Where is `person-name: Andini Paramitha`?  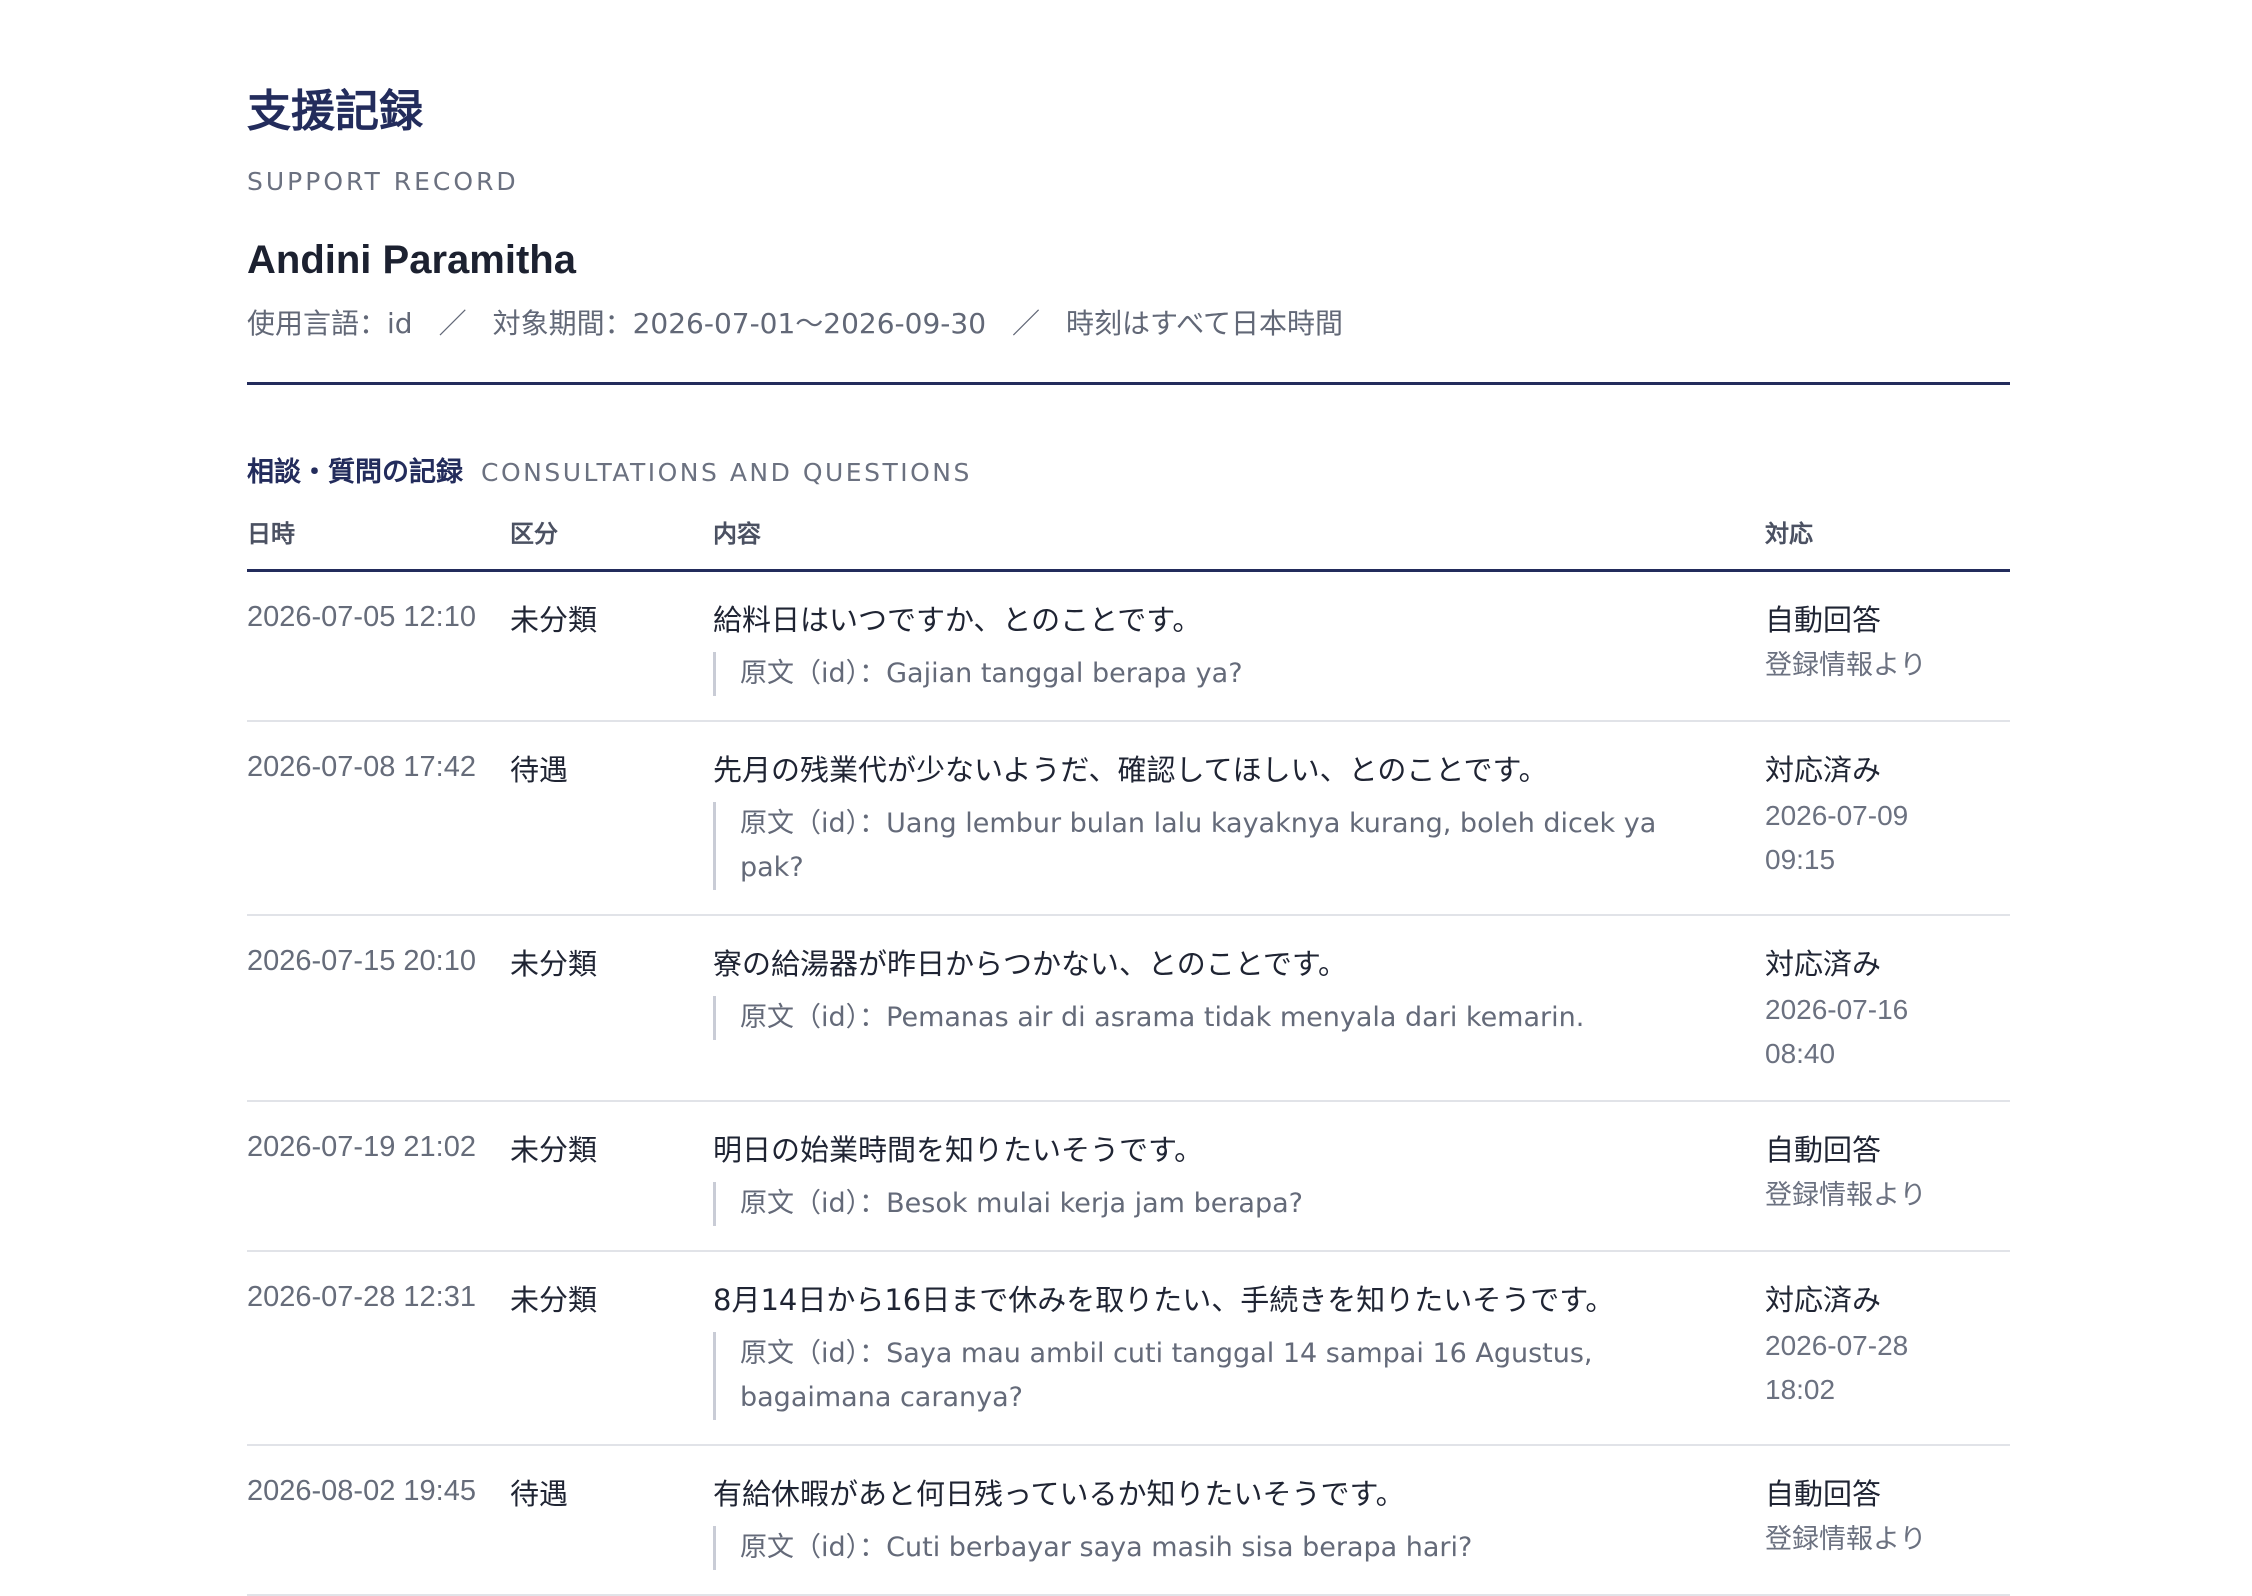
person-name: Andini Paramitha is located at coordinates (411, 260).